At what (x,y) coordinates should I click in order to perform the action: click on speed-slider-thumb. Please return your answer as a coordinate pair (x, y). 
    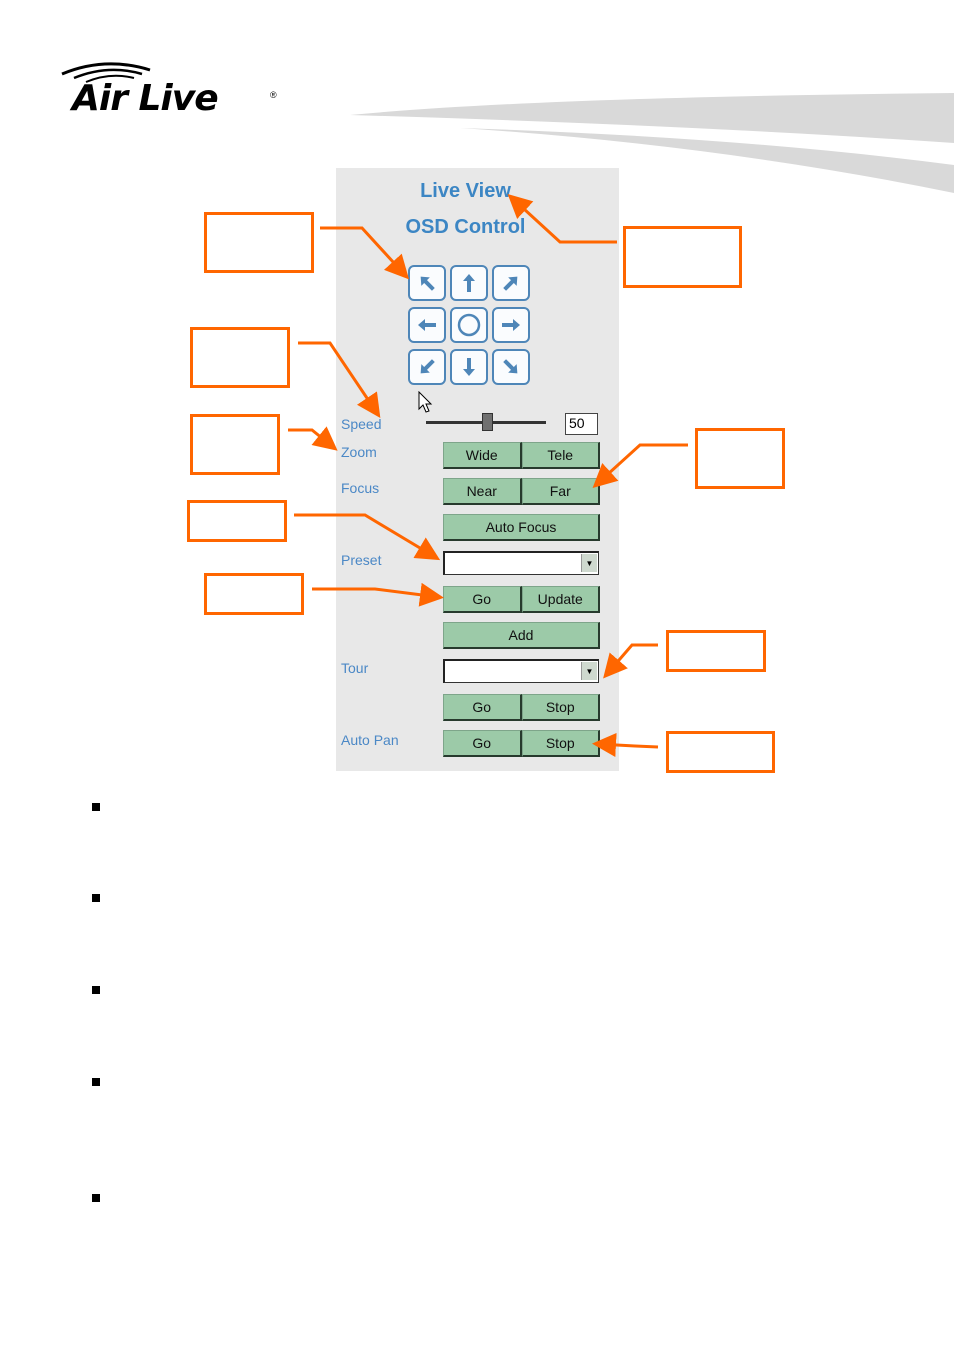
    Looking at the image, I should click on (487, 422).